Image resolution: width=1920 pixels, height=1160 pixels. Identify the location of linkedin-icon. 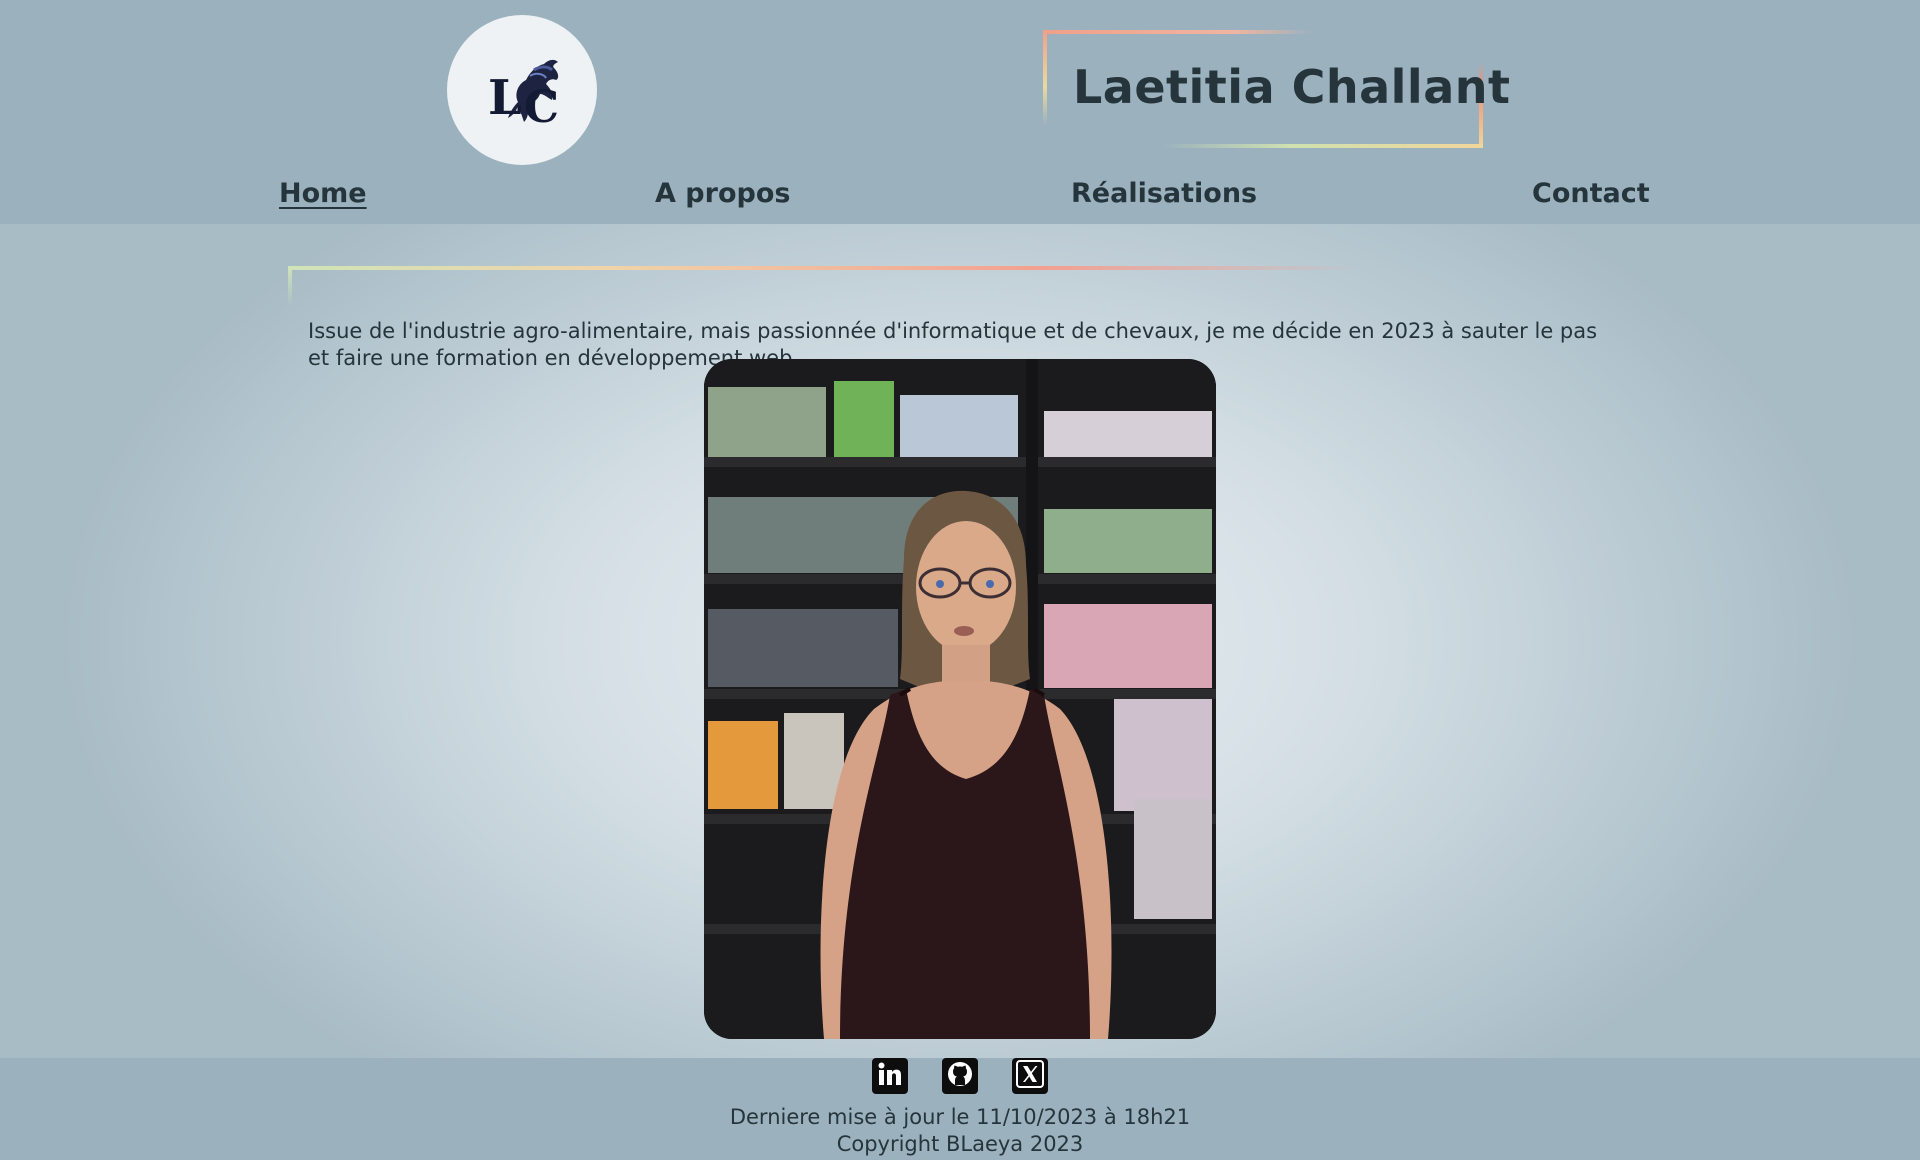
(890, 1076).